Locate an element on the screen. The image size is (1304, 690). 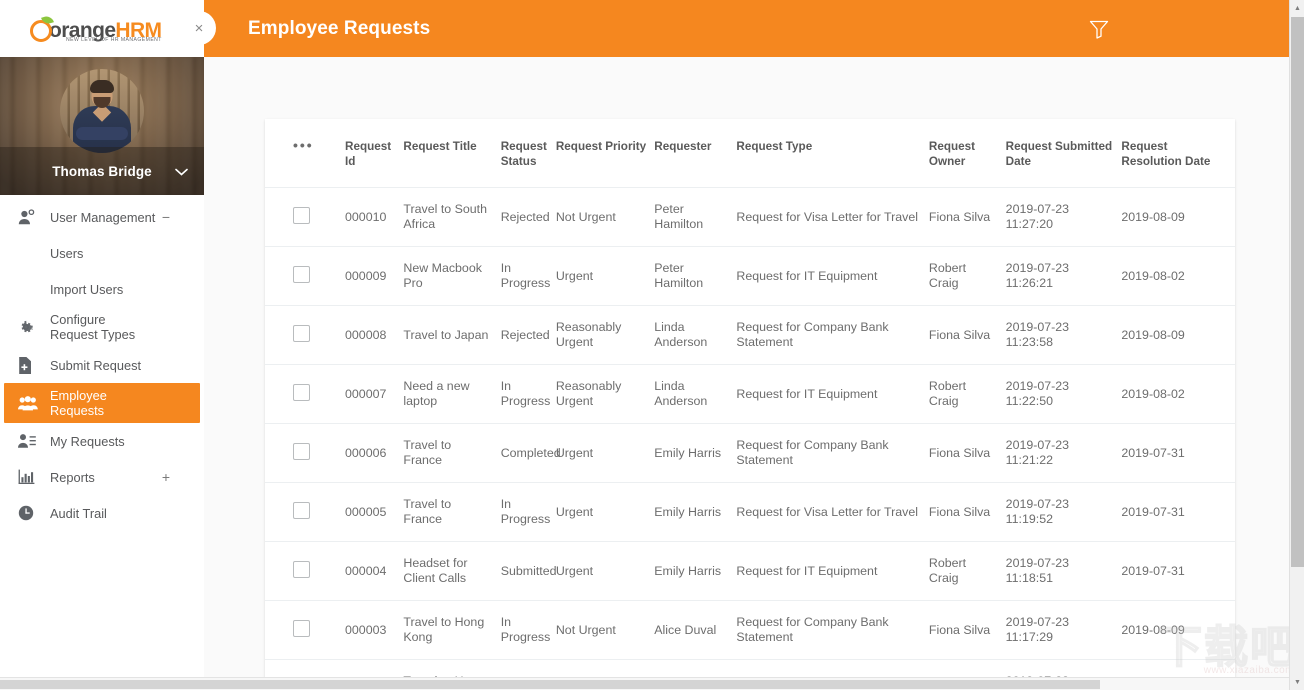
cell-request-title: Travel to Japan is located at coordinates (452, 335).